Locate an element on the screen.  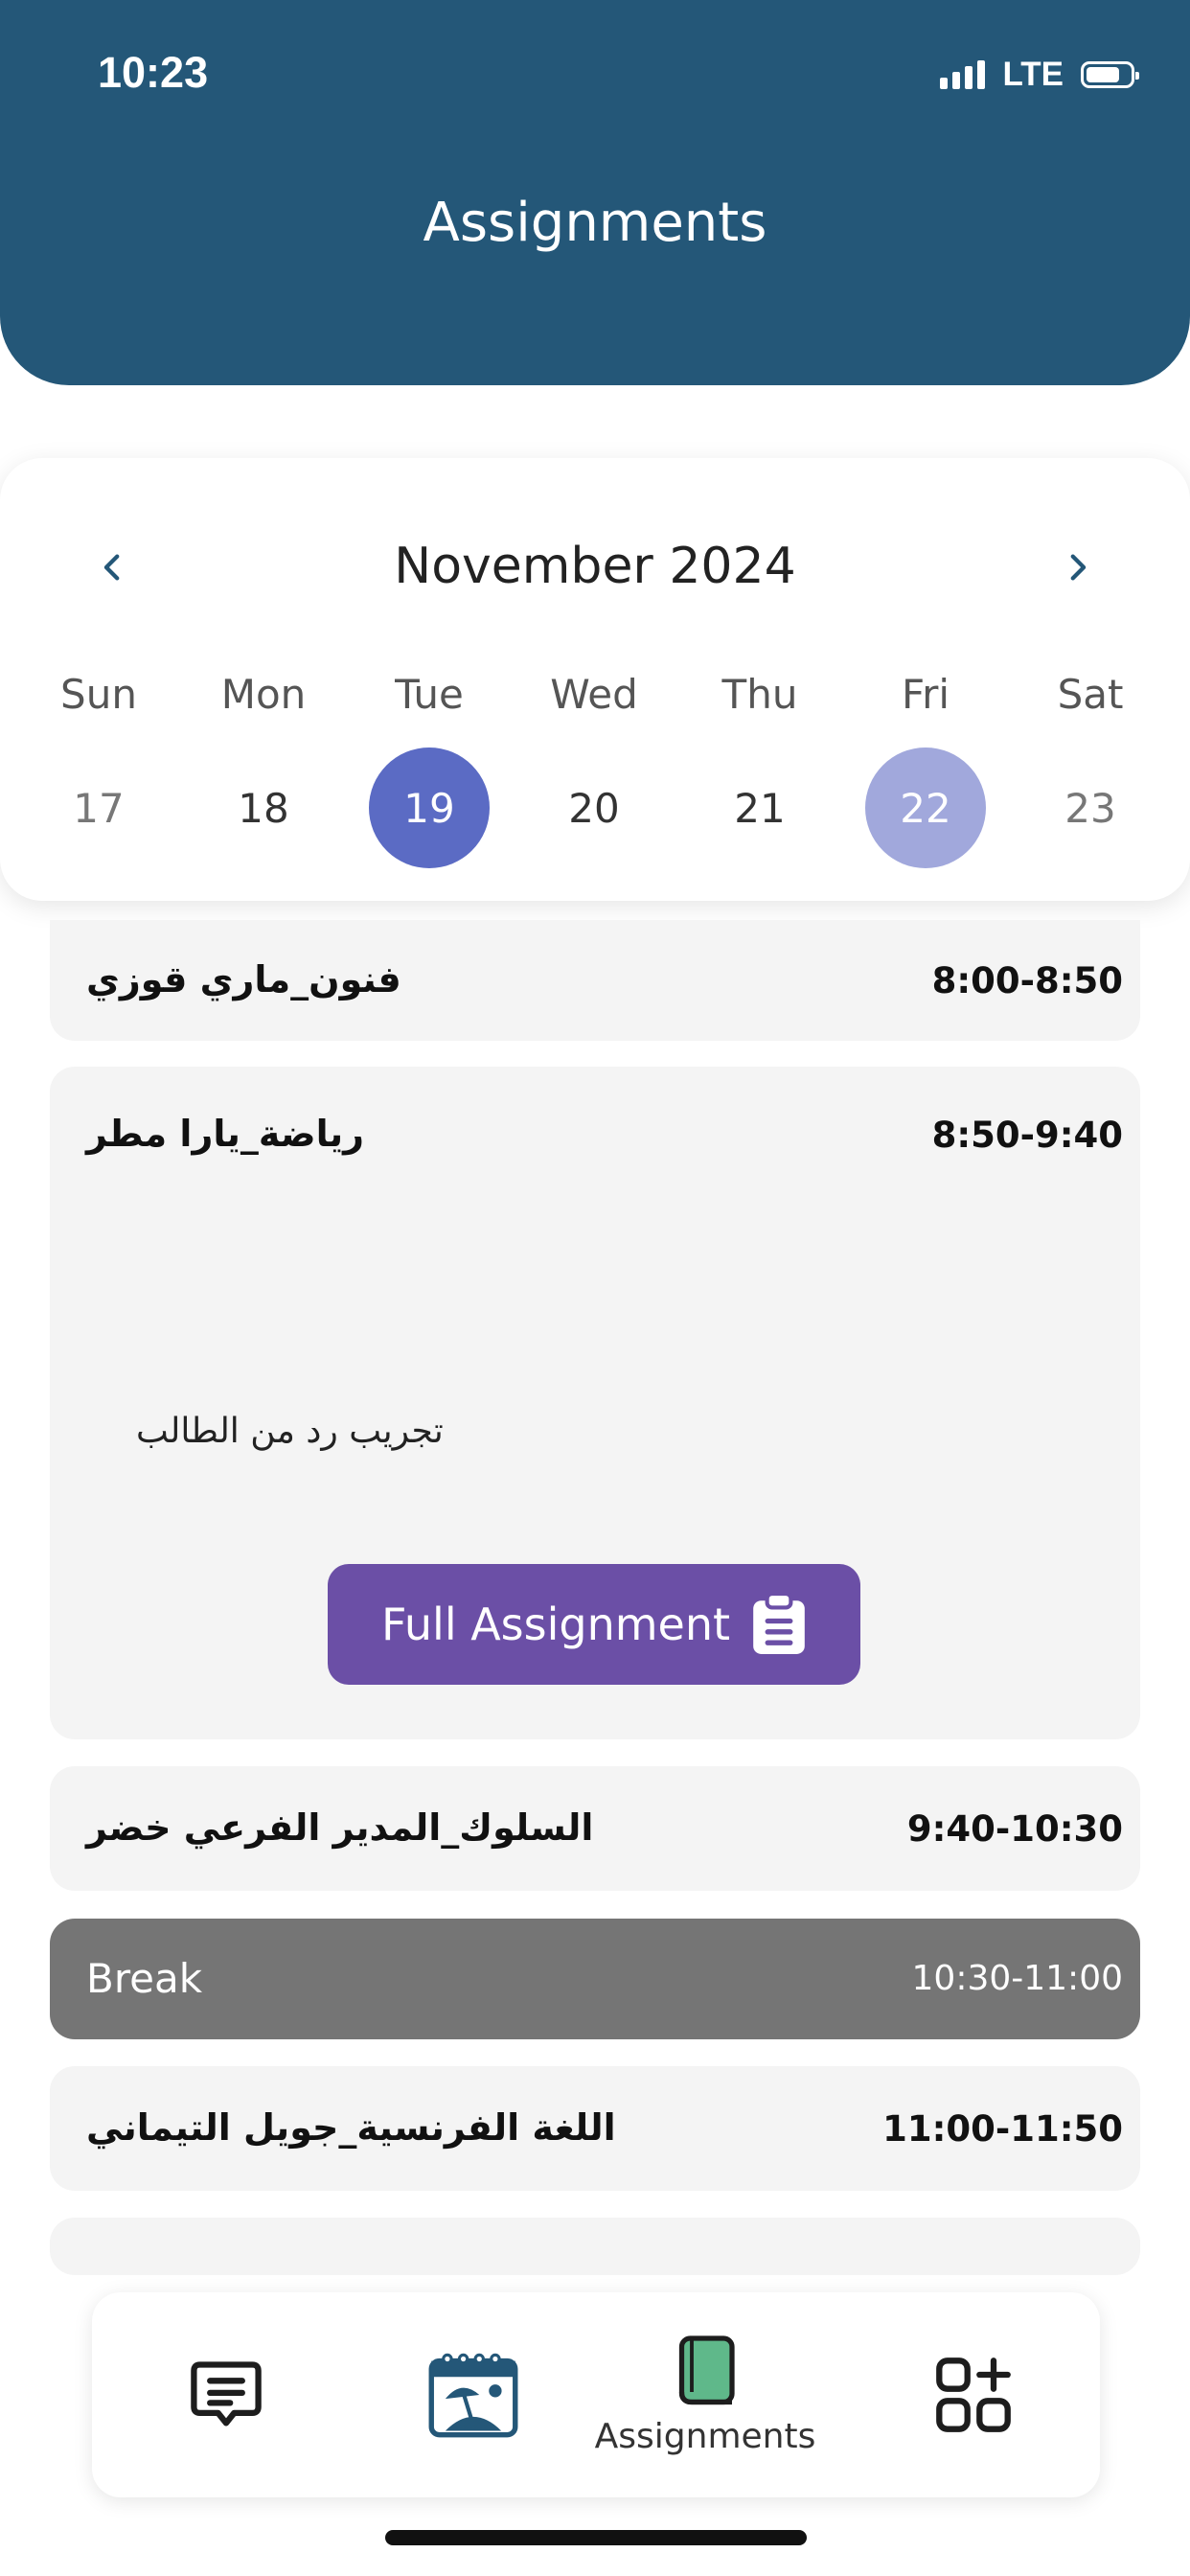
chevron-right-icon is located at coordinates (1078, 567).